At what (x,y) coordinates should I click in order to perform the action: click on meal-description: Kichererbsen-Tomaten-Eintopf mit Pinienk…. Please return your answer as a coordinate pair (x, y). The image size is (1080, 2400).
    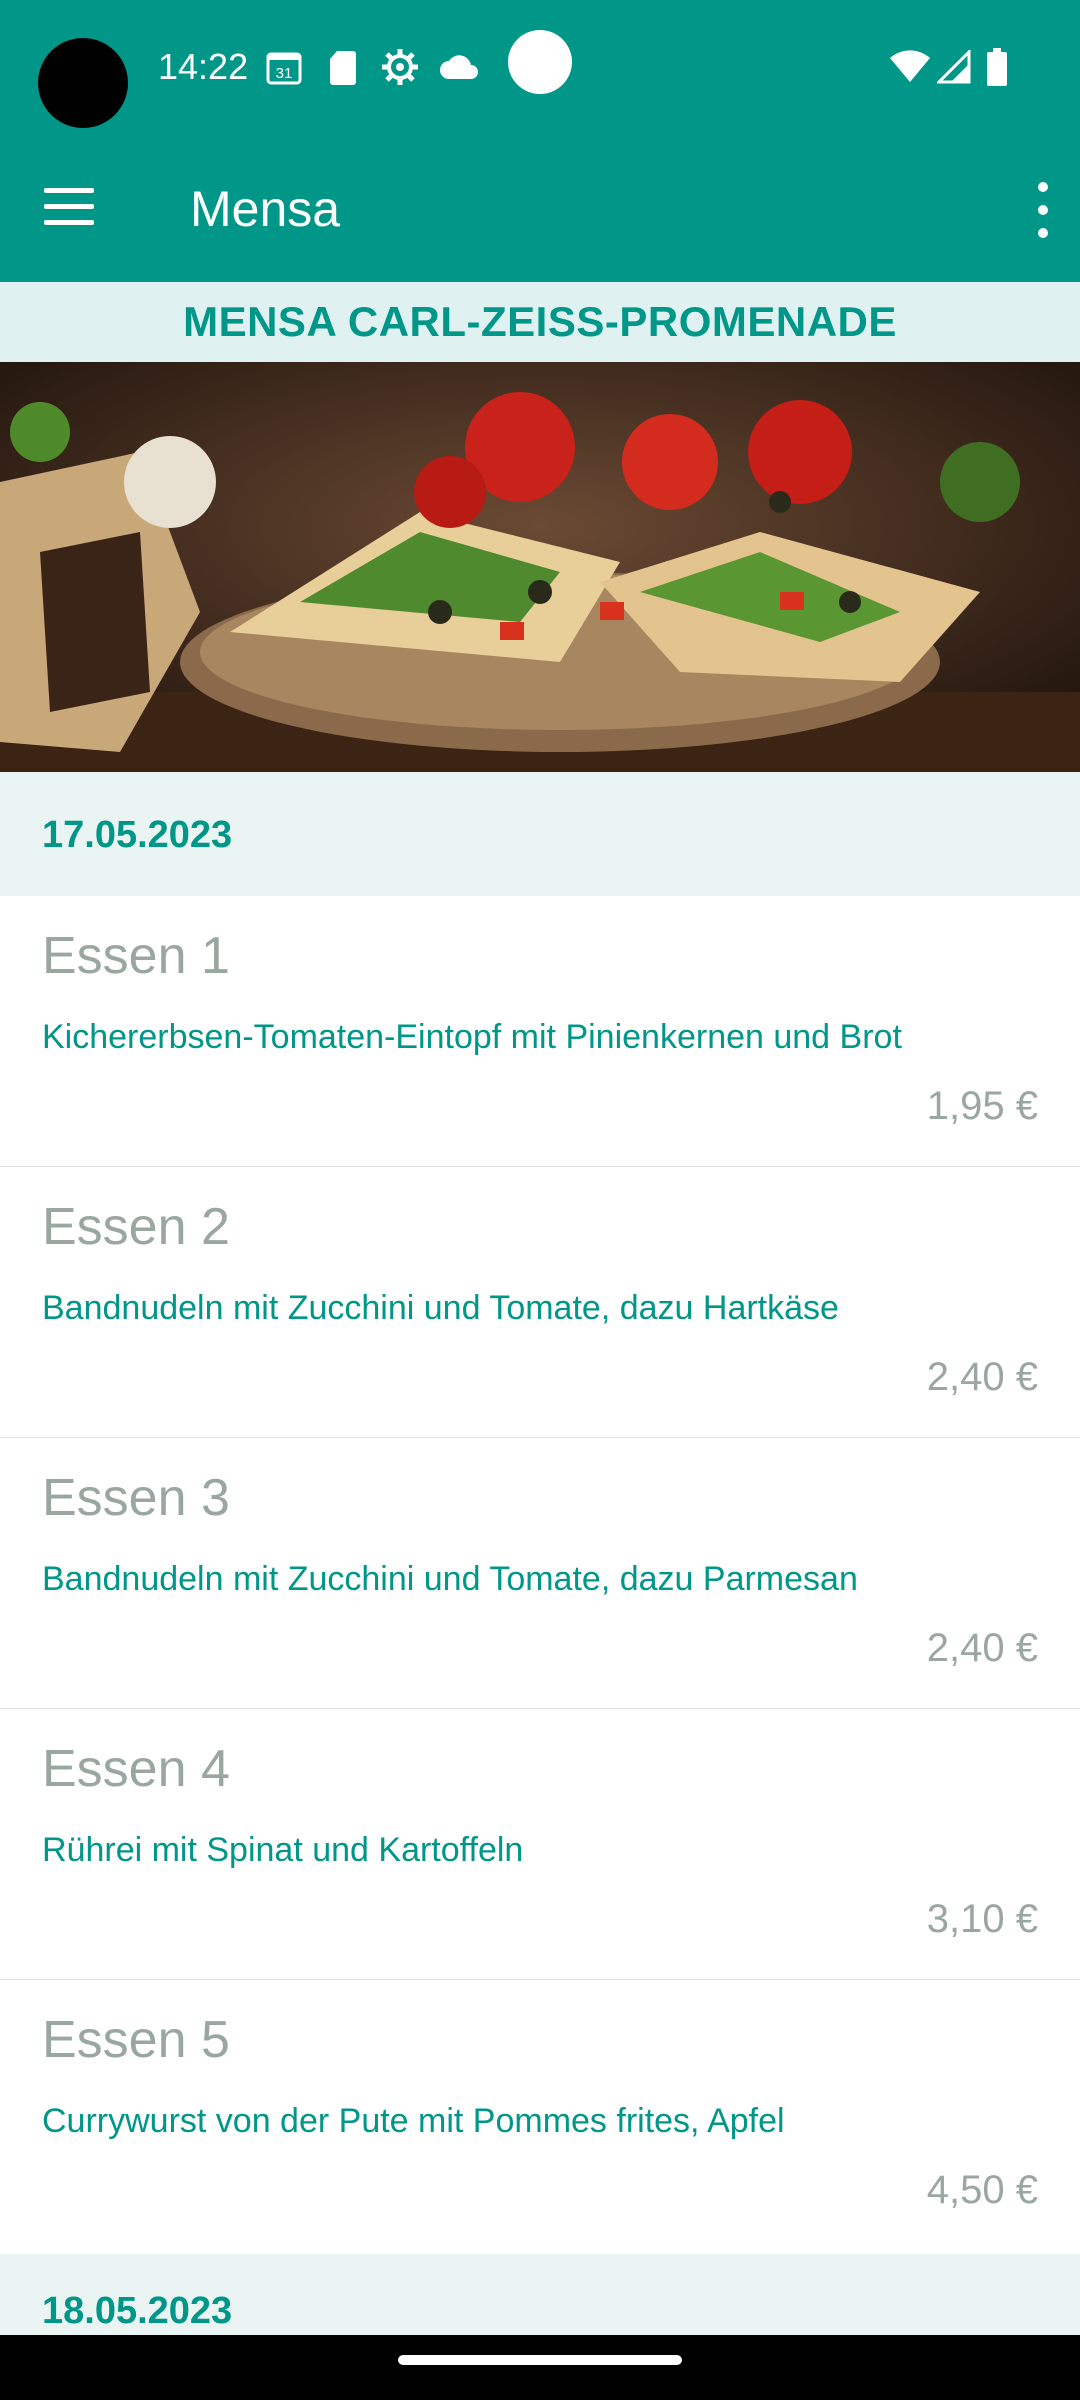
    Looking at the image, I should click on (472, 1037).